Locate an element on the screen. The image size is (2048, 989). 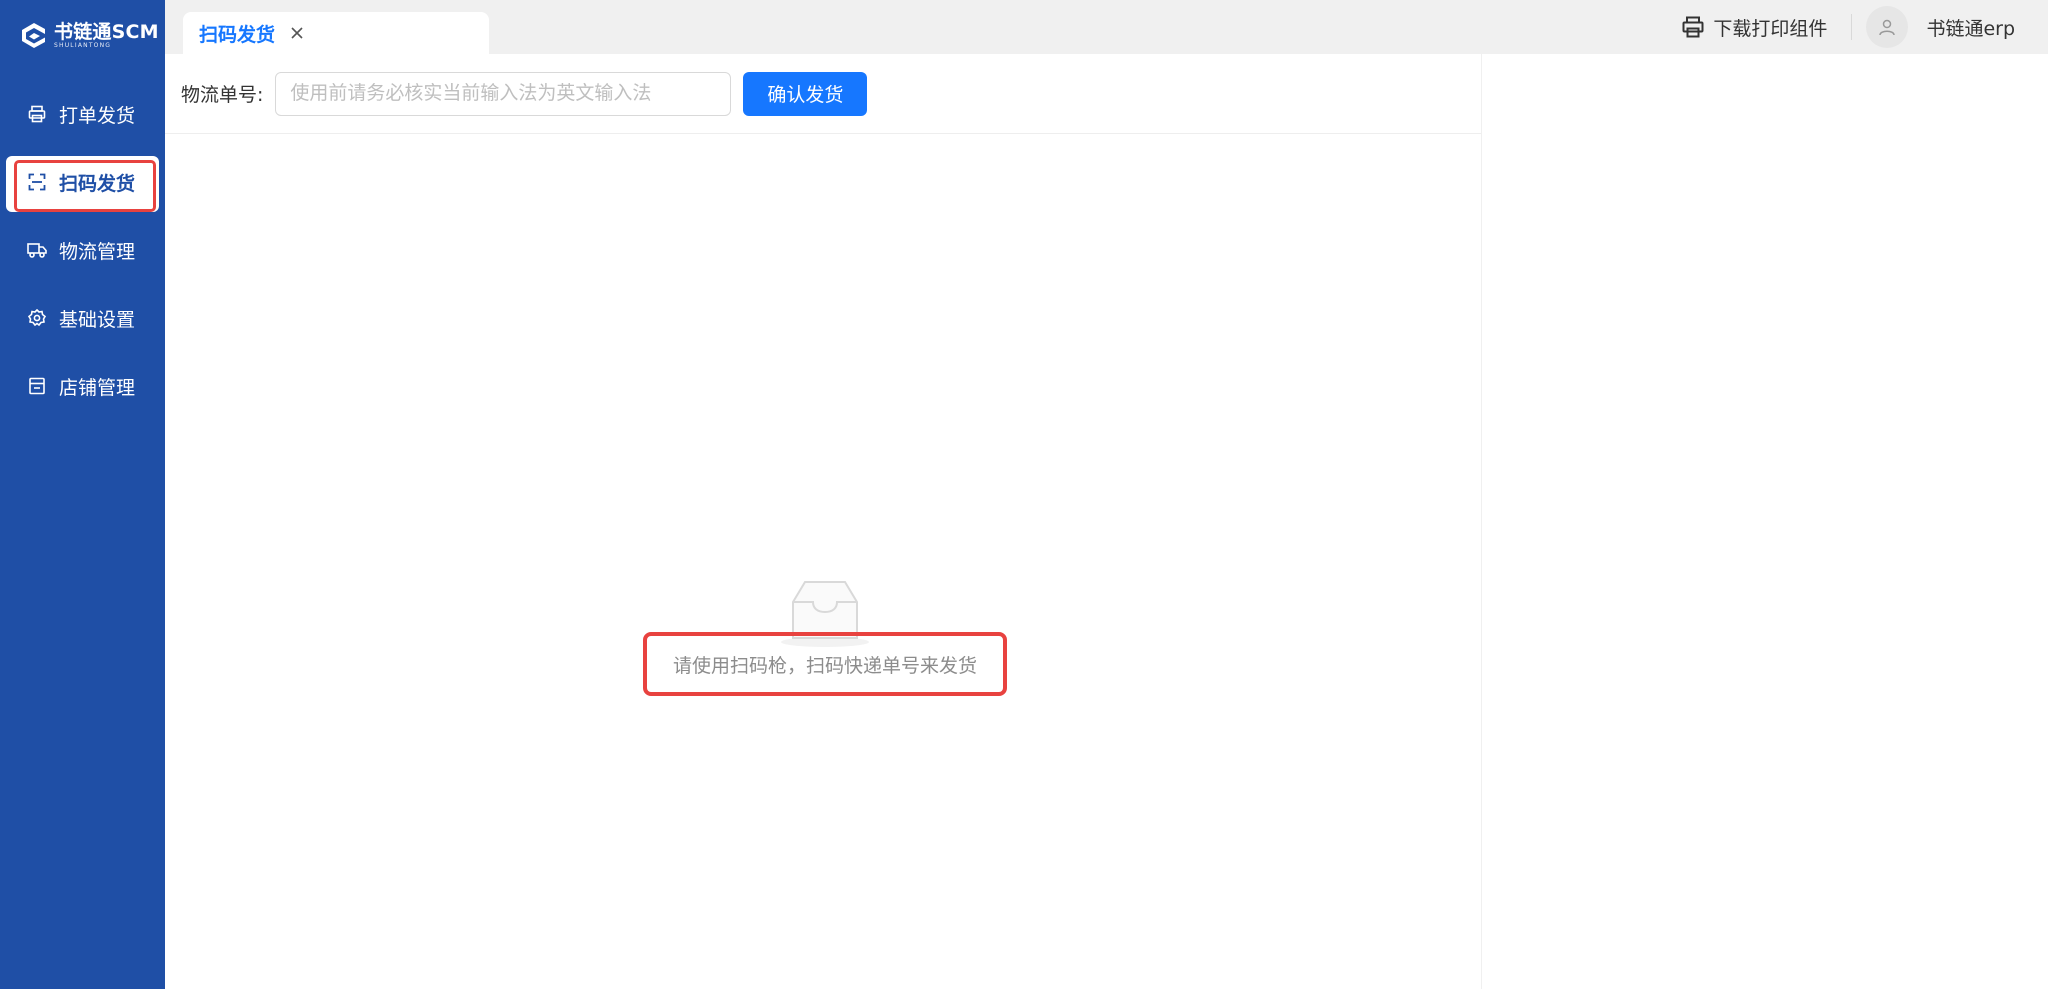
gear-icon is located at coordinates (37, 318).